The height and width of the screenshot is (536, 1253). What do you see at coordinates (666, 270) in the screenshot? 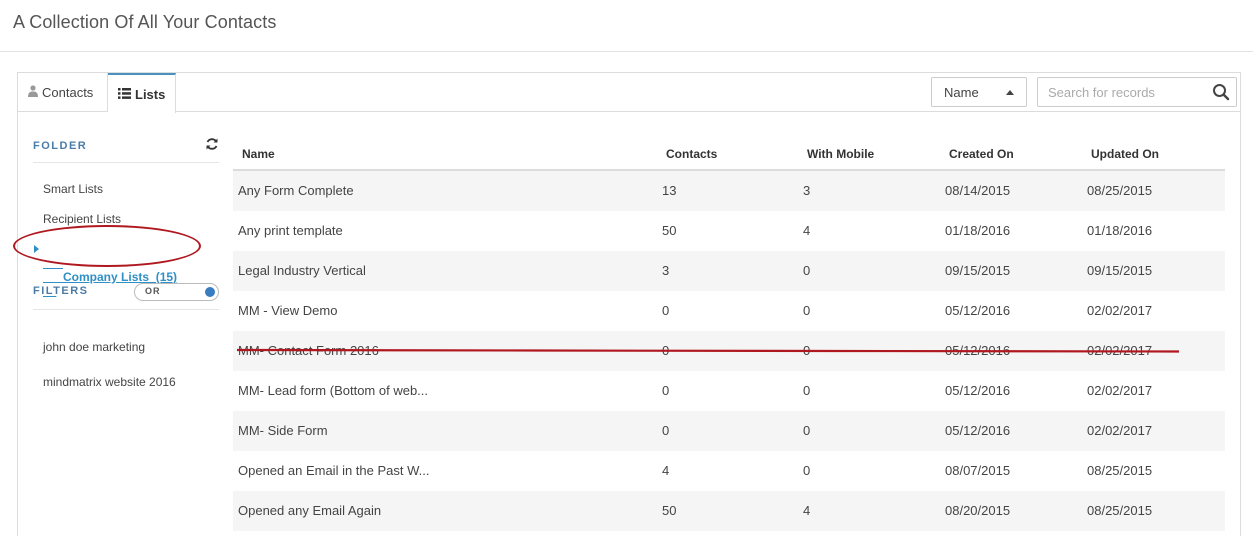
I see `cell-contacts: 3` at bounding box center [666, 270].